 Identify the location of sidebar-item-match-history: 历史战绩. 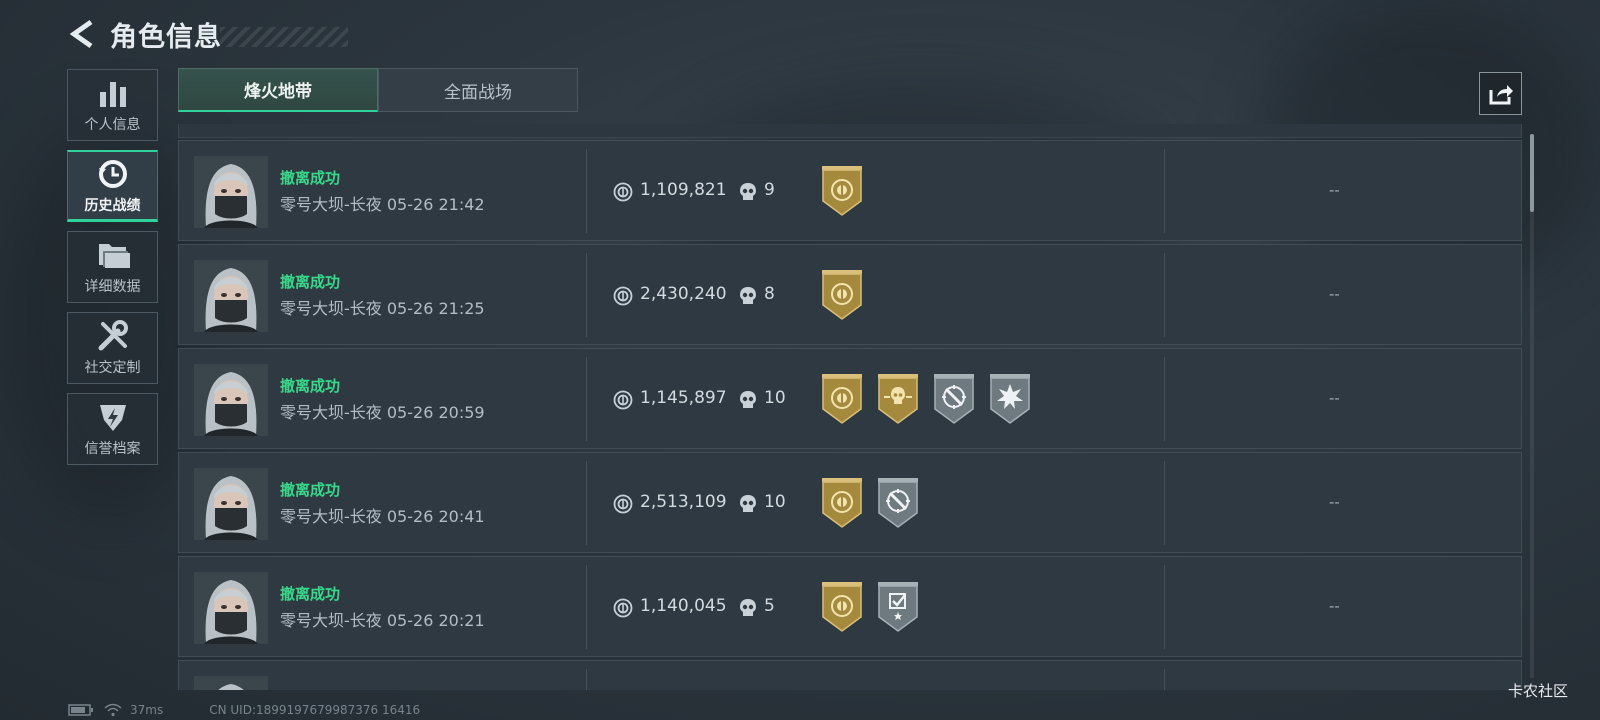
(112, 186).